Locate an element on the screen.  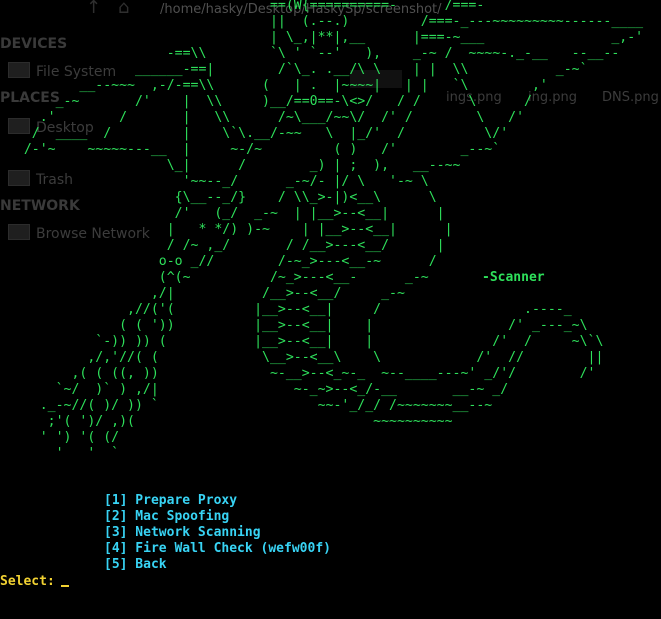
menu-item-back: [5] Back is located at coordinates (217, 565).